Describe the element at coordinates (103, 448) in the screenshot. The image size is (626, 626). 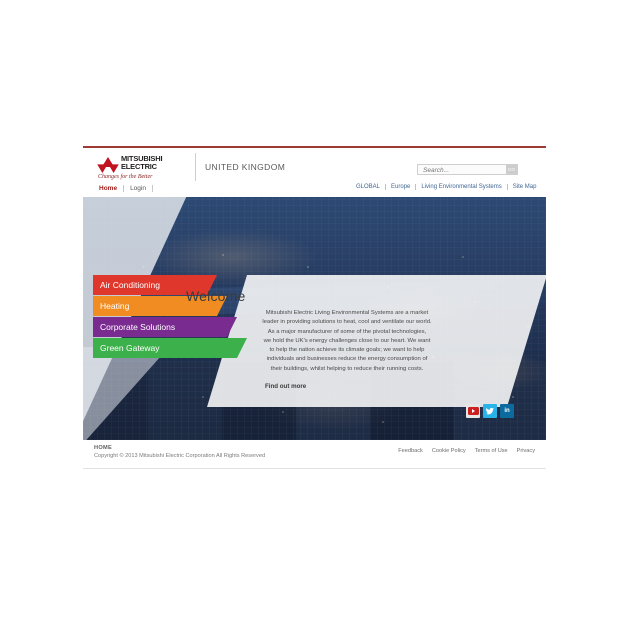
I see `footer-home-label: HOME` at that location.